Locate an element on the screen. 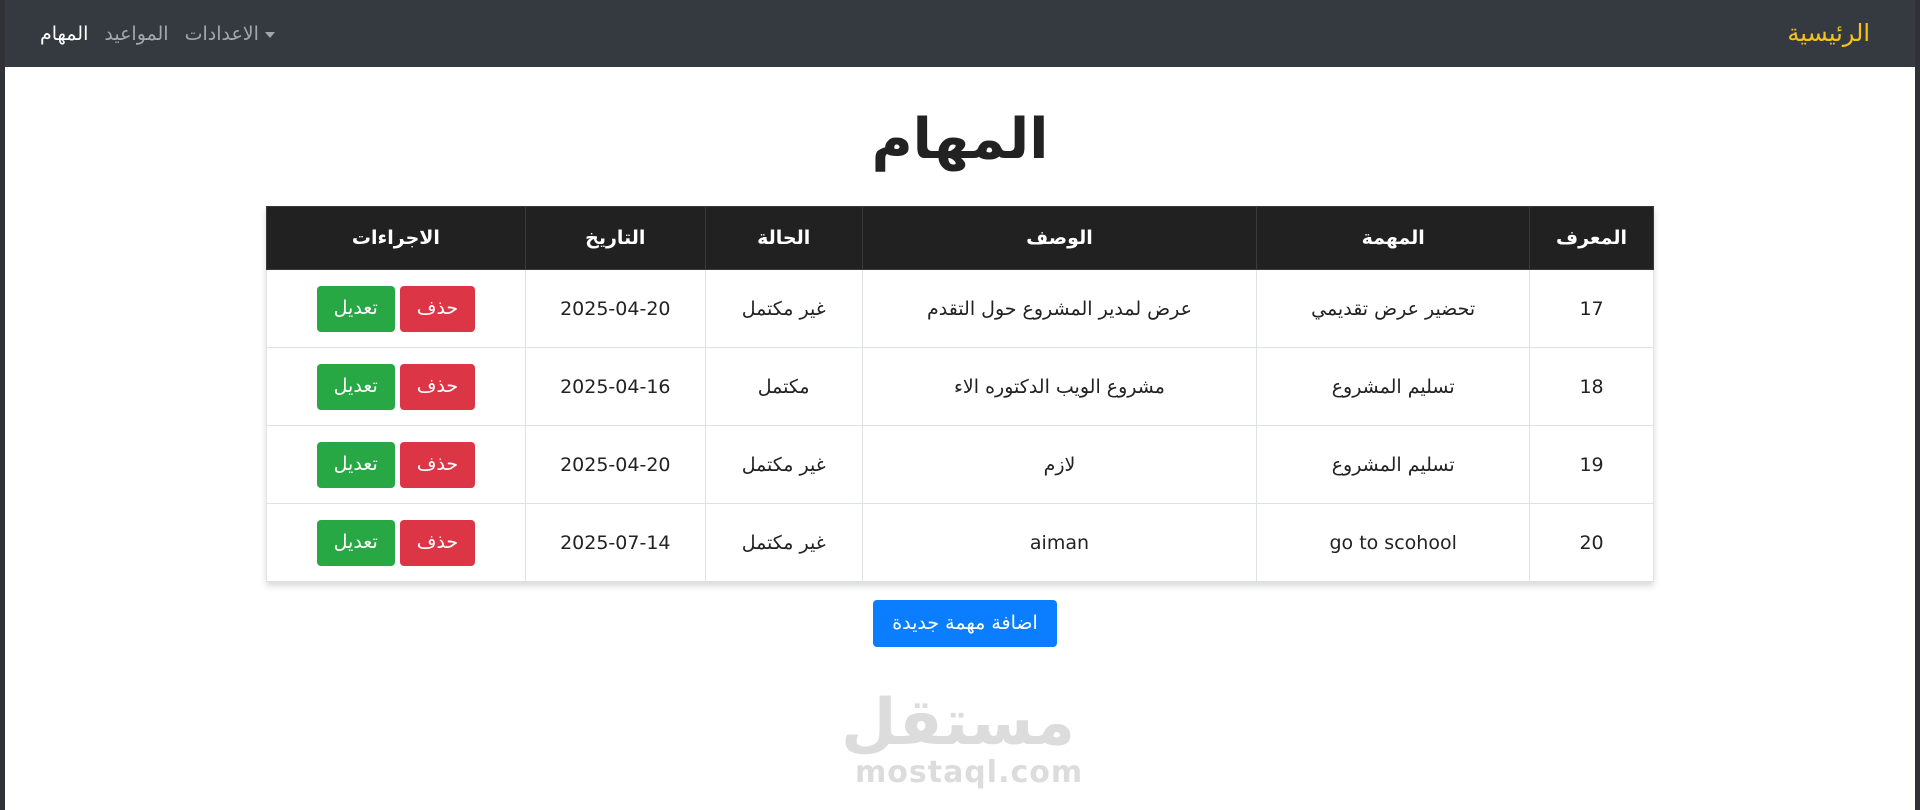 The image size is (1920, 810). cell-id: 17 is located at coordinates (1591, 308).